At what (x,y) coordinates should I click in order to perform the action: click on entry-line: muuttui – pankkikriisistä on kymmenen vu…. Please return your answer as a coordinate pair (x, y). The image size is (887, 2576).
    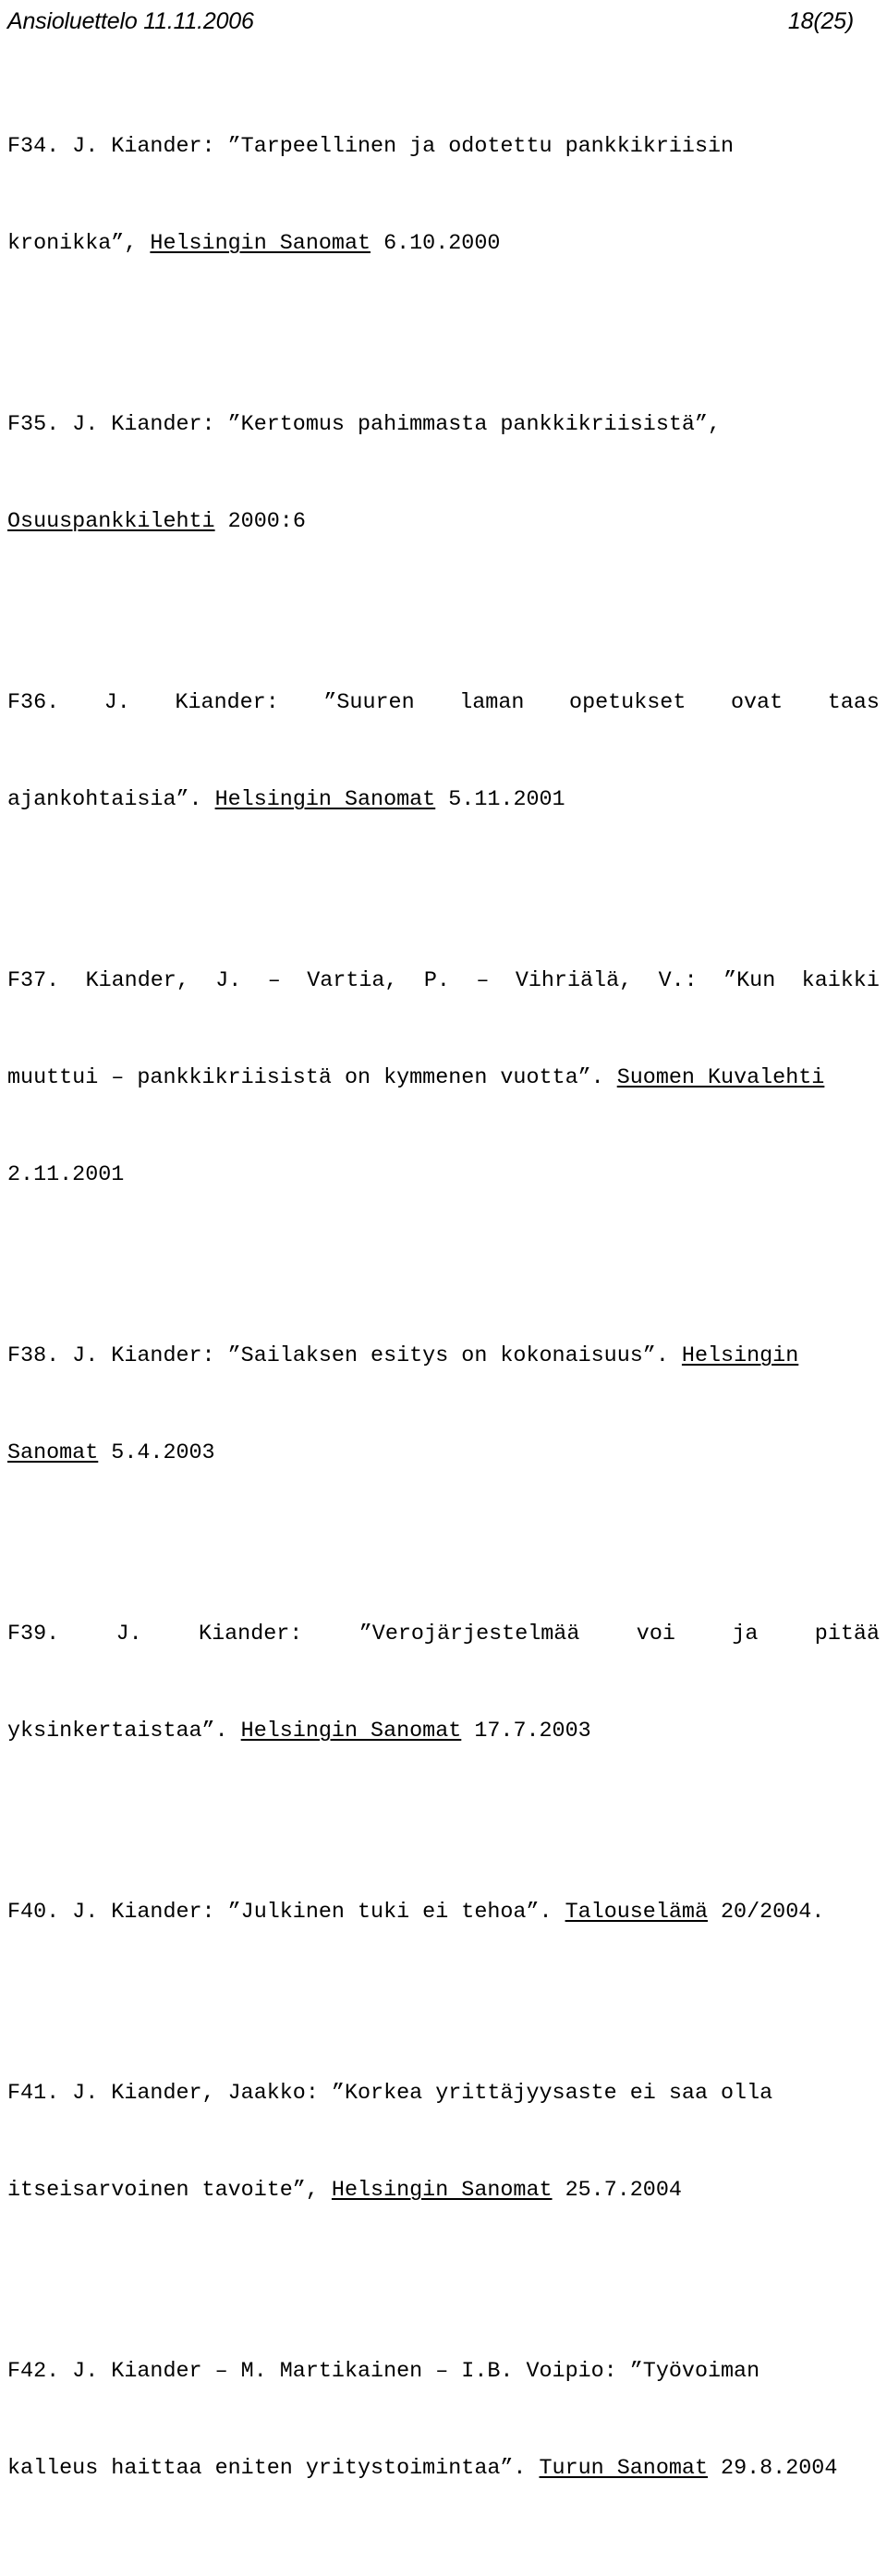
    Looking at the image, I should click on (443, 1079).